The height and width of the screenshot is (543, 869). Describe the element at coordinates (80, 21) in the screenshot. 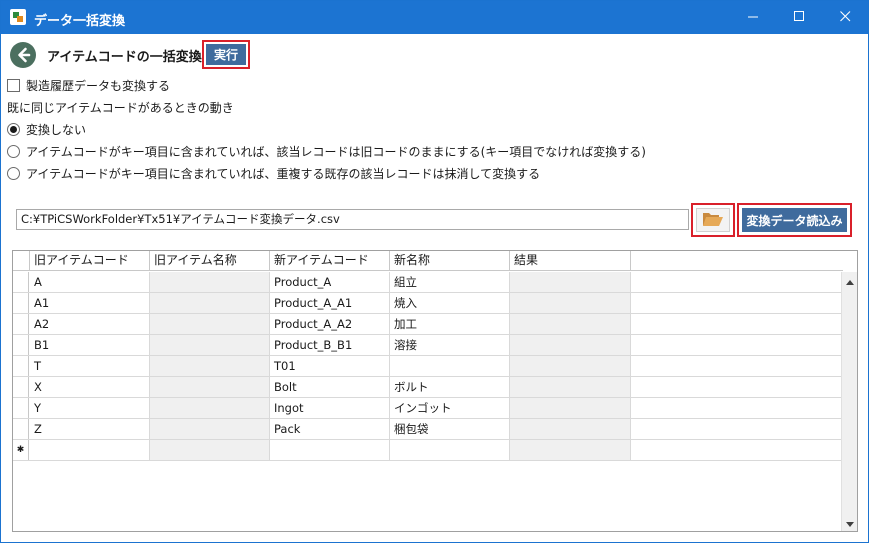

I see `window-title: データ一括変換` at that location.